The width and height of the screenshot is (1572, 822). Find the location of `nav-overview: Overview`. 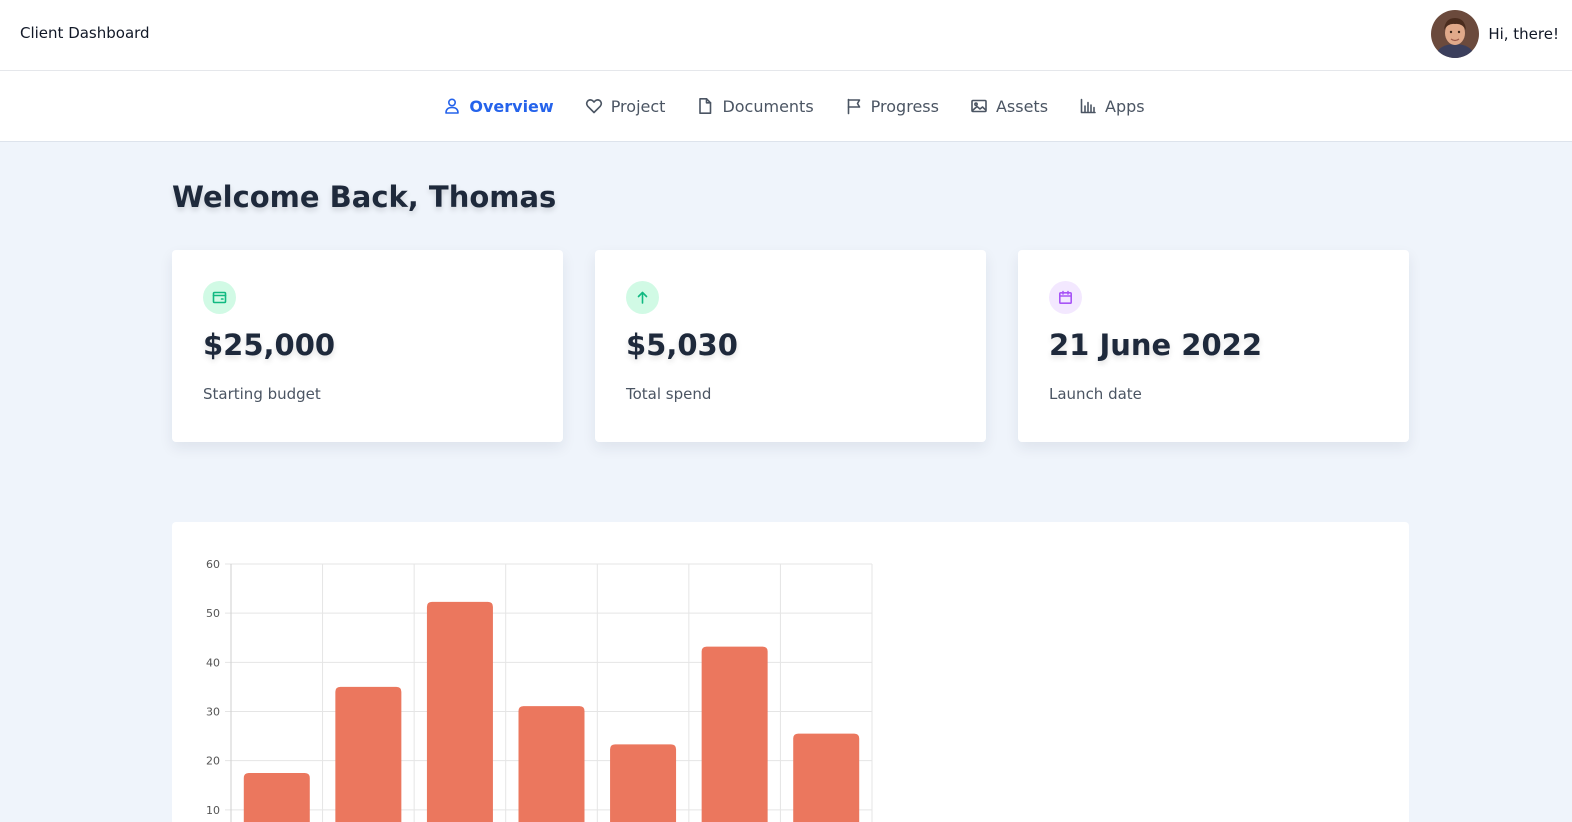

nav-overview: Overview is located at coordinates (498, 106).